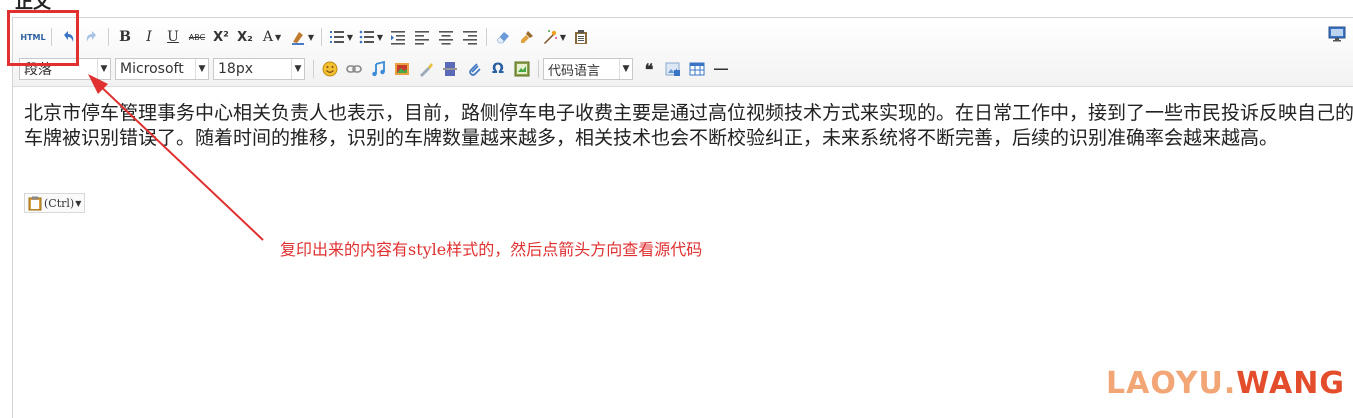  Describe the element at coordinates (92, 37) in the screenshot. I see `redo-icon` at that location.